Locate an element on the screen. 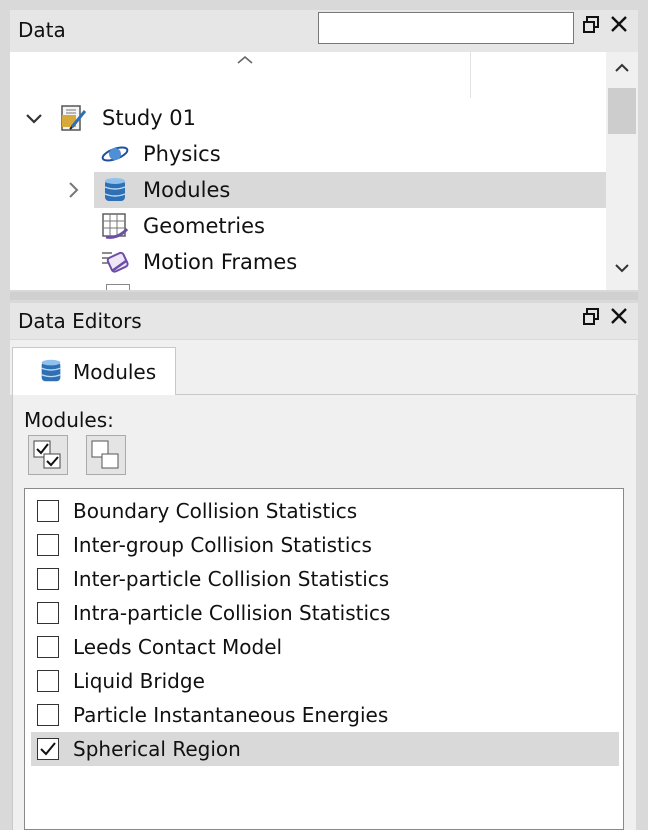  physics-icon is located at coordinates (115, 154).